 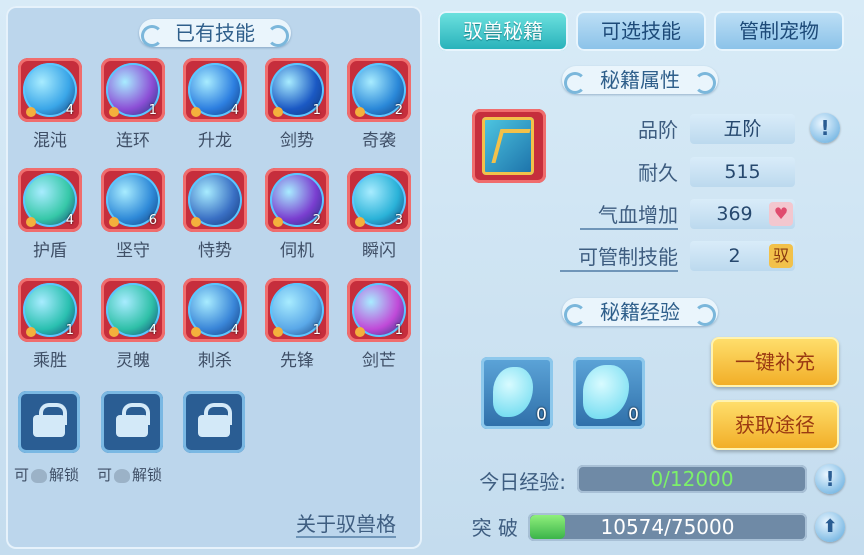 I want to click on exp-item-large: 0, so click(x=609, y=393).